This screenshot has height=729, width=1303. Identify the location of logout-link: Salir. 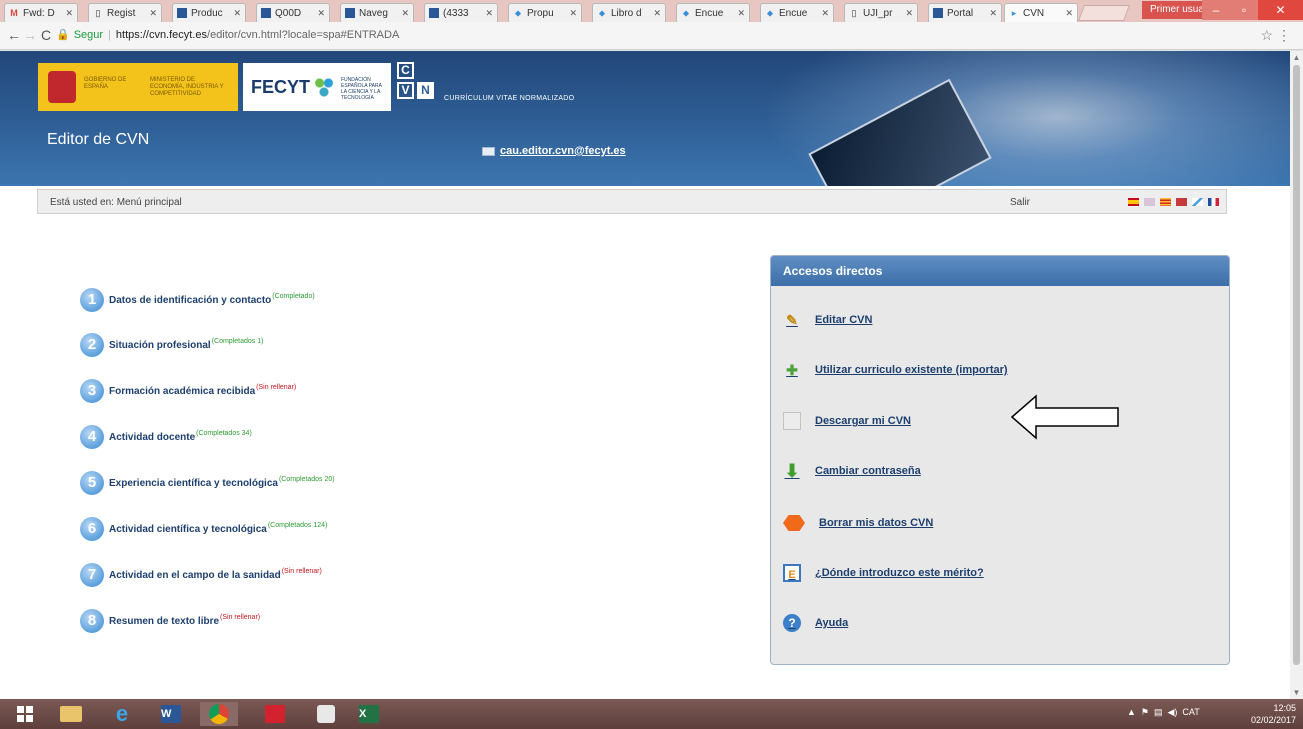
(1020, 202).